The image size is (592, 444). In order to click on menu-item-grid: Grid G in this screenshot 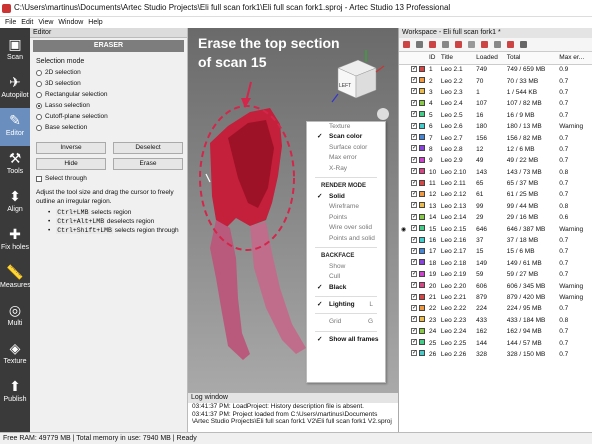, I will do `click(346, 322)`.